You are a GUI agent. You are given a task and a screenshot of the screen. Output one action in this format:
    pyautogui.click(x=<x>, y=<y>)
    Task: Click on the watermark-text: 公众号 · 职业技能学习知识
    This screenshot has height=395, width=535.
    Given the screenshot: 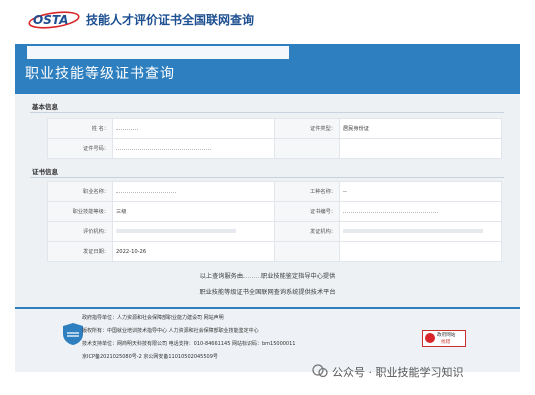 What is the action you would take?
    pyautogui.click(x=398, y=372)
    